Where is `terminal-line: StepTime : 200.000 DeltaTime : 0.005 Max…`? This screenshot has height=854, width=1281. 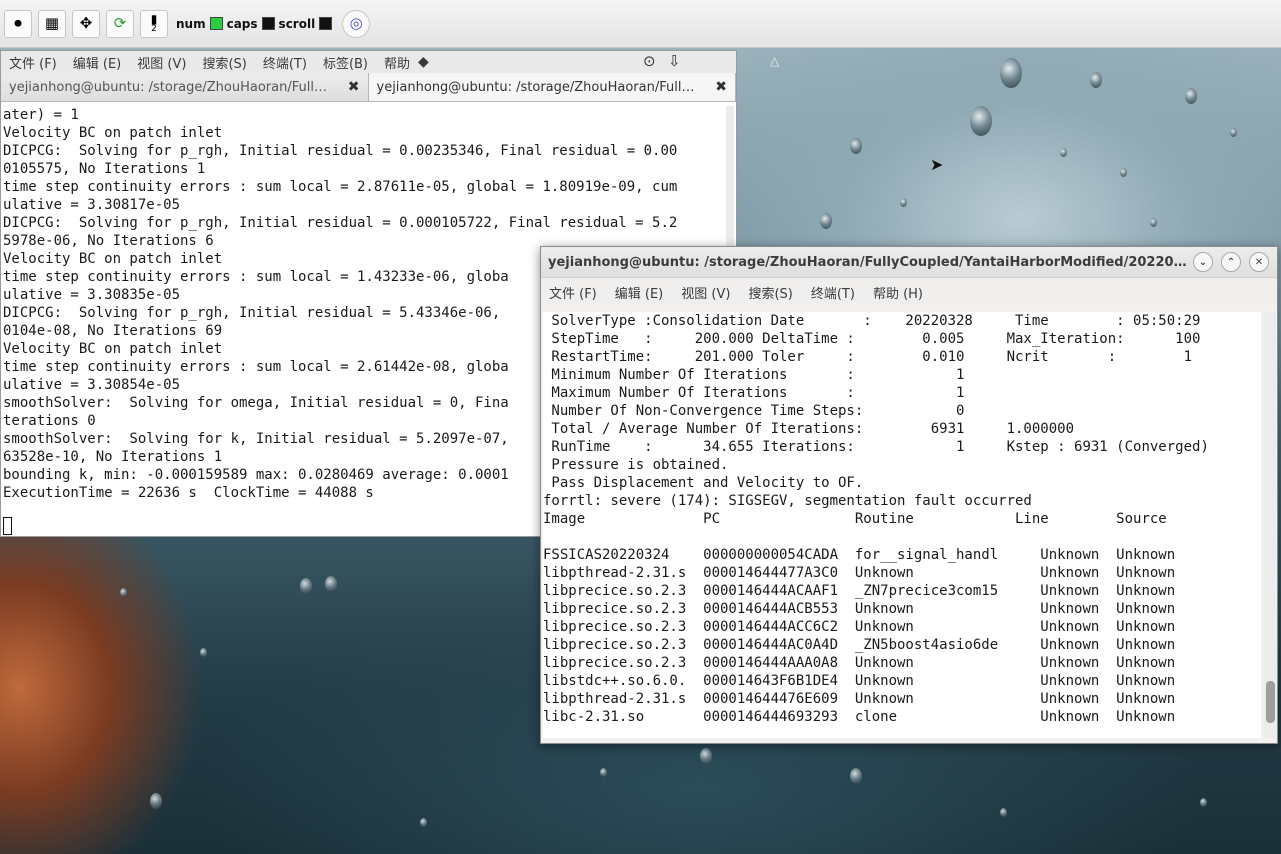
terminal-line: StepTime : 200.000 DeltaTime : 0.005 Max… is located at coordinates (872, 339).